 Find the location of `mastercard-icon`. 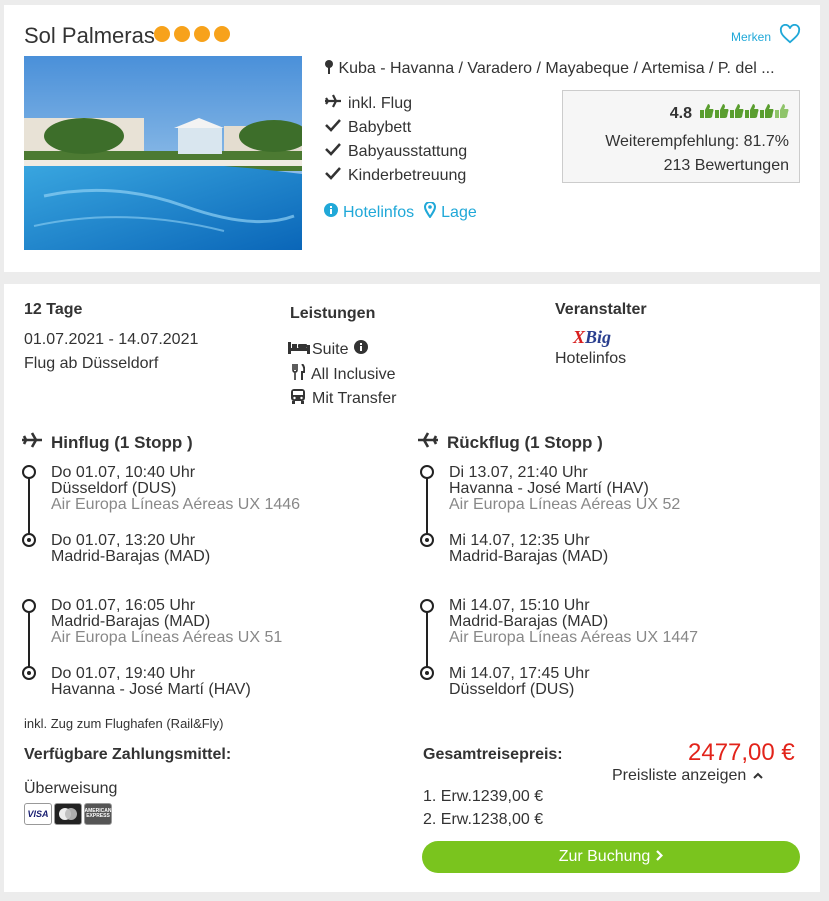

mastercard-icon is located at coordinates (68, 814).